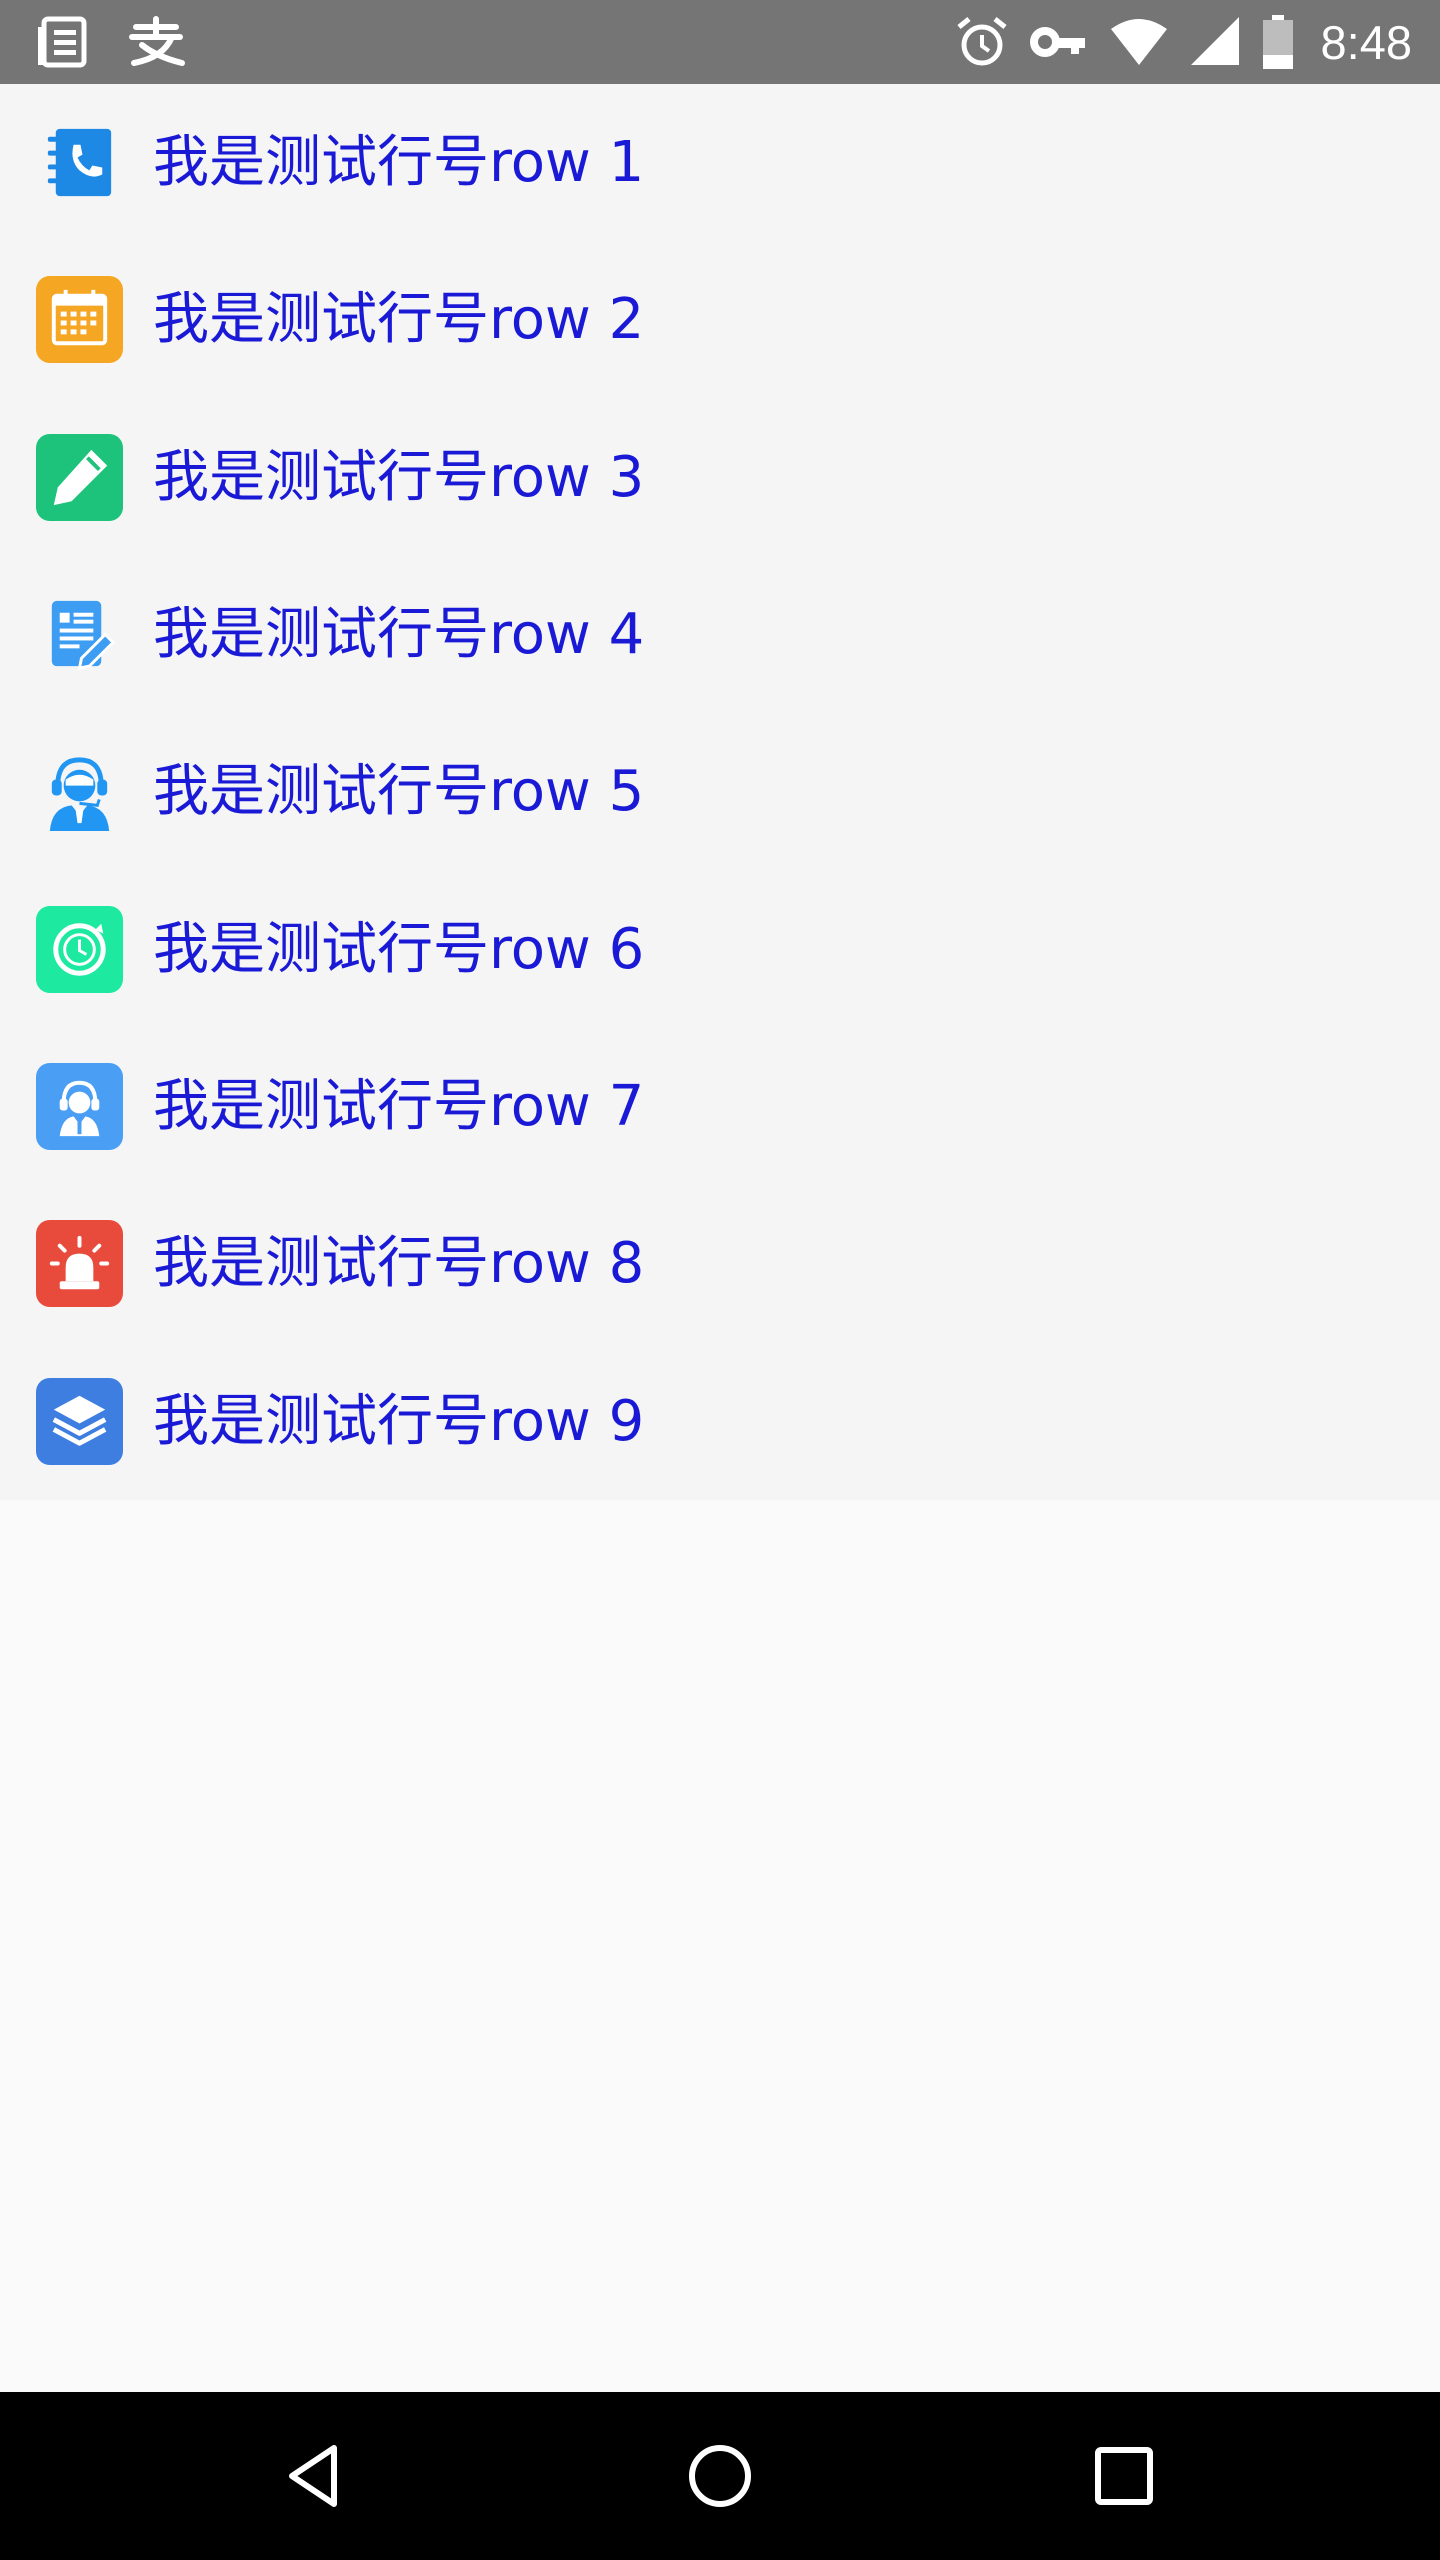 Image resolution: width=1440 pixels, height=2560 pixels. What do you see at coordinates (399, 634) in the screenshot?
I see `row-label: 我是测试行号row 4` at bounding box center [399, 634].